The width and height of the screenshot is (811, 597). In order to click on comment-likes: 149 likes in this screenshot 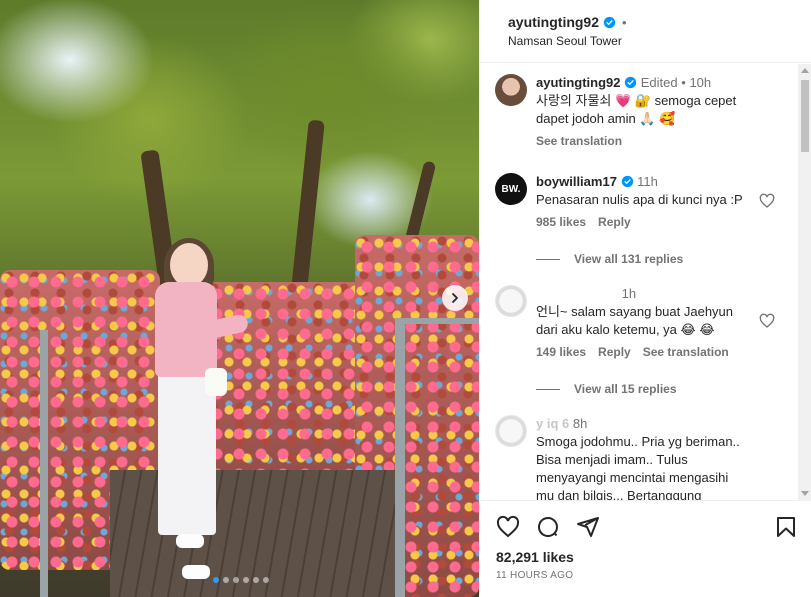, I will do `click(561, 352)`.